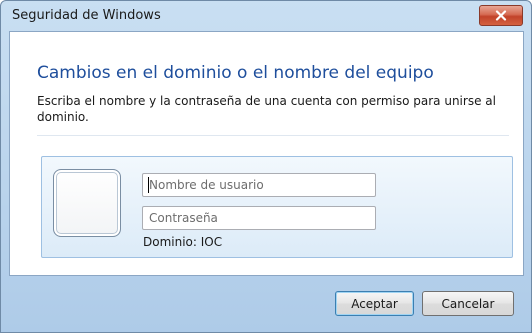  What do you see at coordinates (148, 185) in the screenshot?
I see `text-cursor` at bounding box center [148, 185].